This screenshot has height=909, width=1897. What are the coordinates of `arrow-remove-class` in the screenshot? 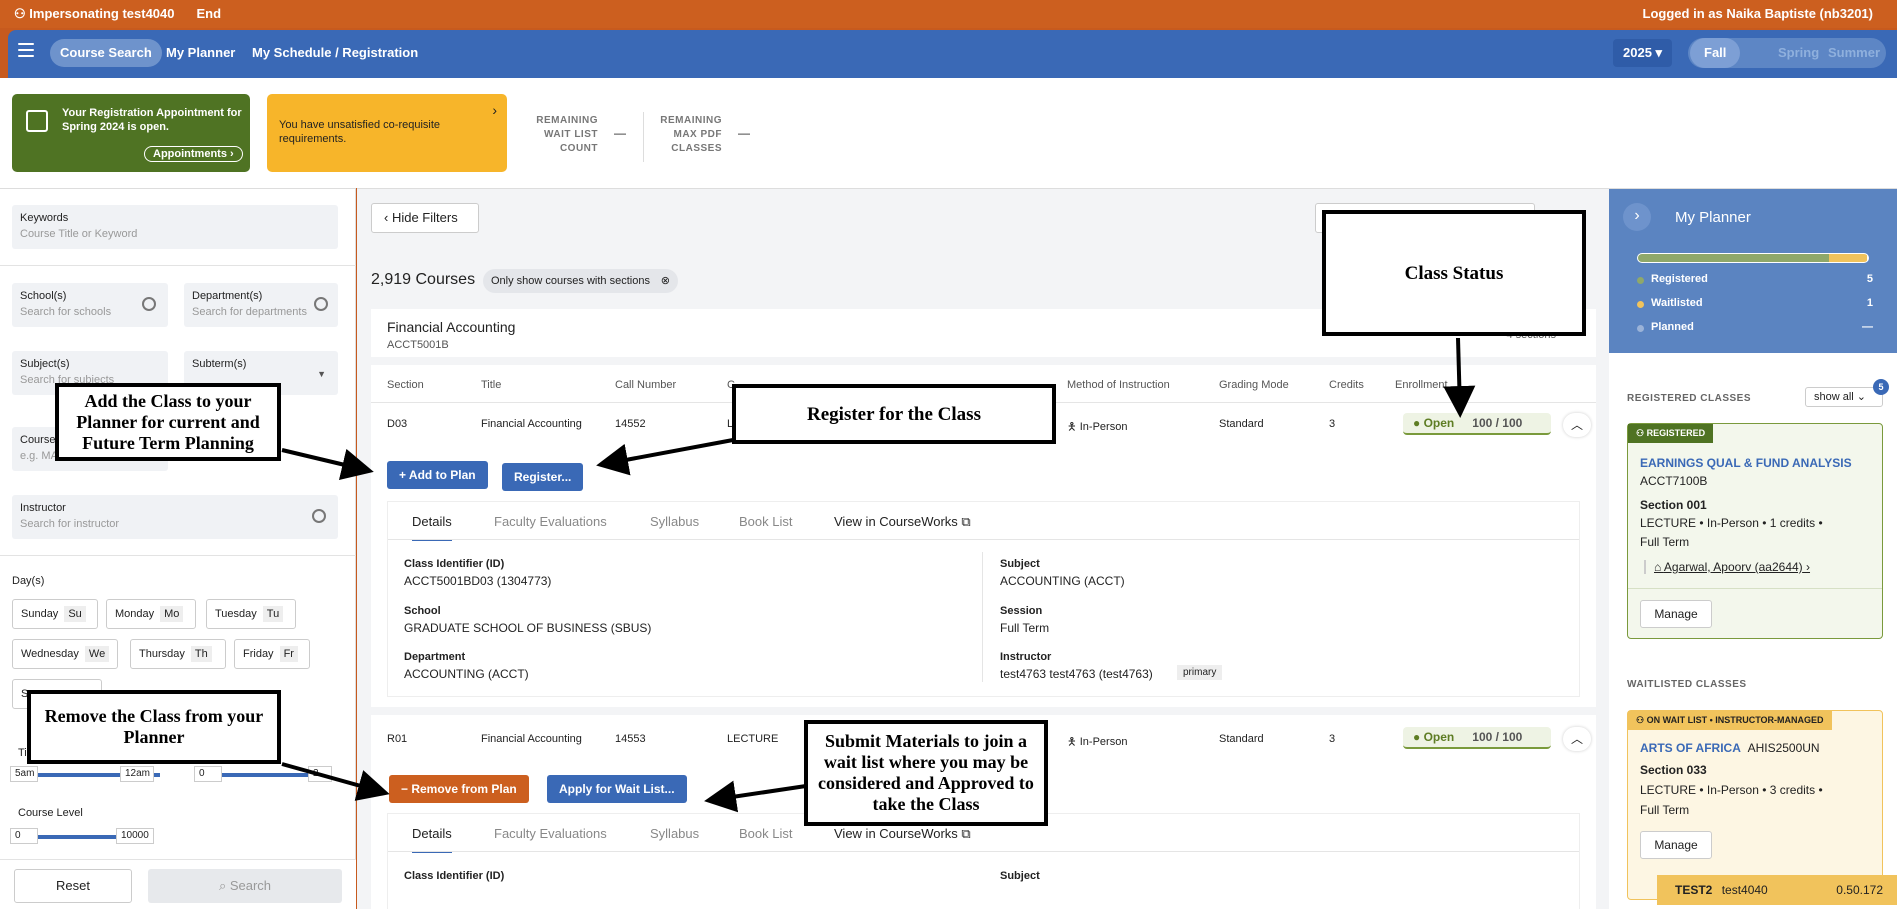 It's located at (335, 781).